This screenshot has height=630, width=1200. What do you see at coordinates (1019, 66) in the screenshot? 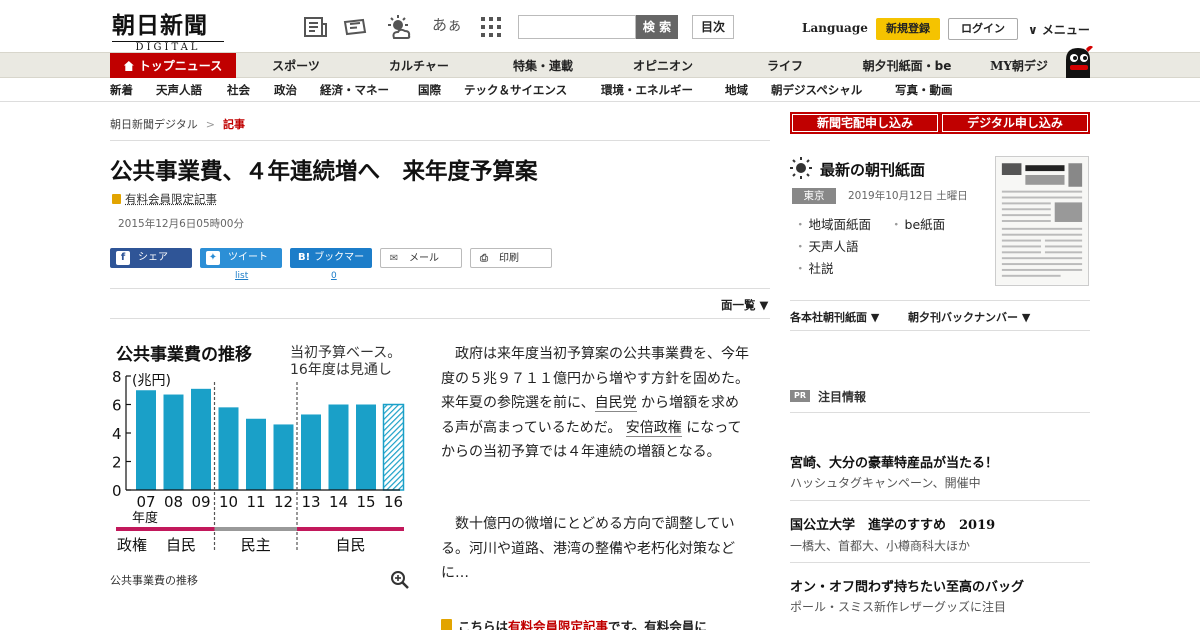
I see `nav-my-asadigi: MY朝デジ` at bounding box center [1019, 66].